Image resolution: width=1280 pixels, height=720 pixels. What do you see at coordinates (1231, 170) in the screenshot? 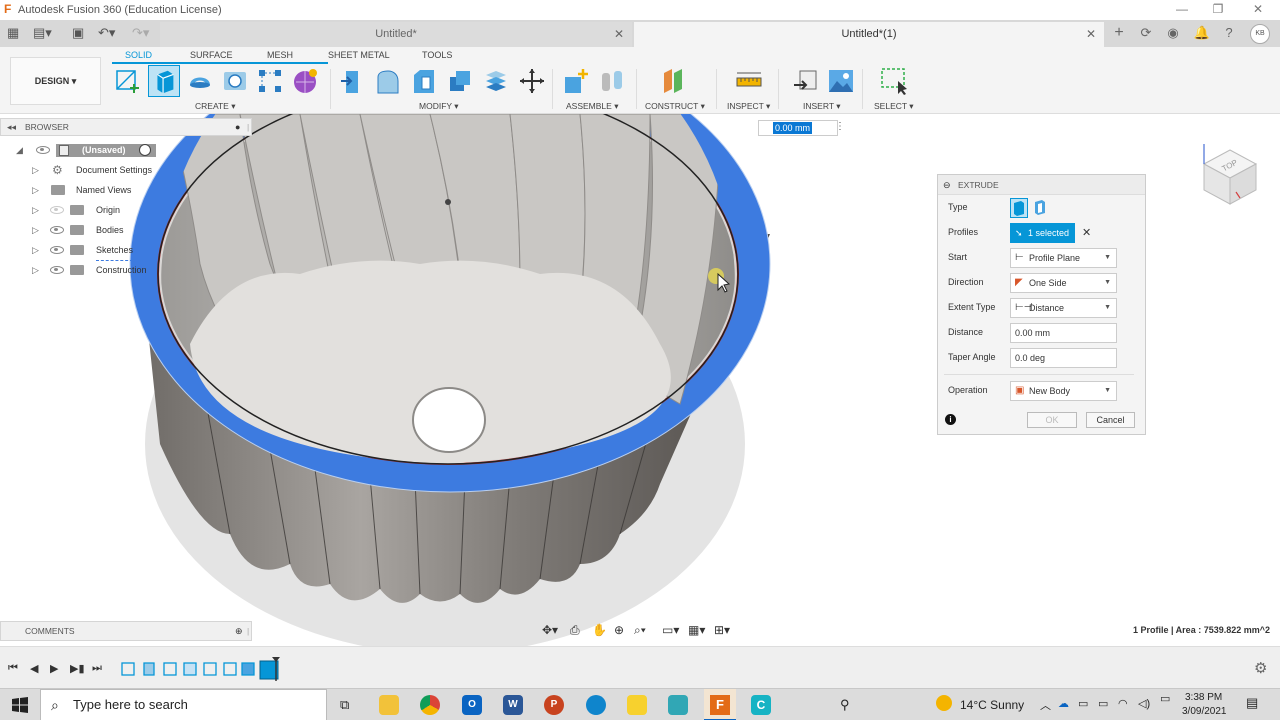
I see `viewcube: TOP` at bounding box center [1231, 170].